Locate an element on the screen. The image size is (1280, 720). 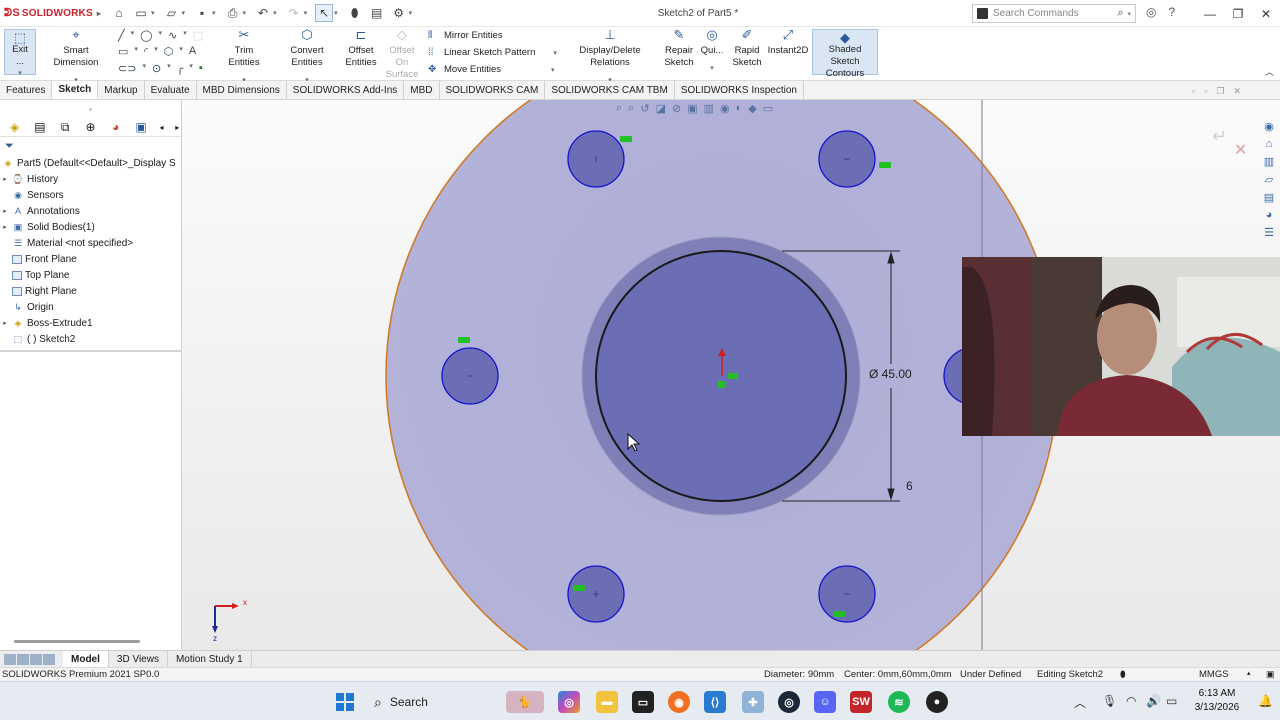
tab-motion-study-1: Motion Study 1 is located at coordinates (210, 659).